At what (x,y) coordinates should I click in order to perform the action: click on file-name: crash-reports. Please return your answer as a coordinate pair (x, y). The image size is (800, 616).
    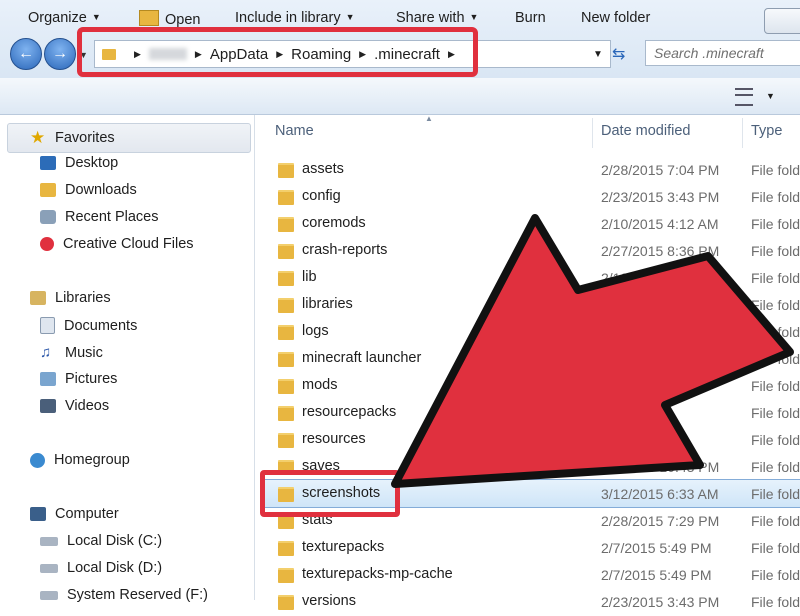
    Looking at the image, I should click on (345, 250).